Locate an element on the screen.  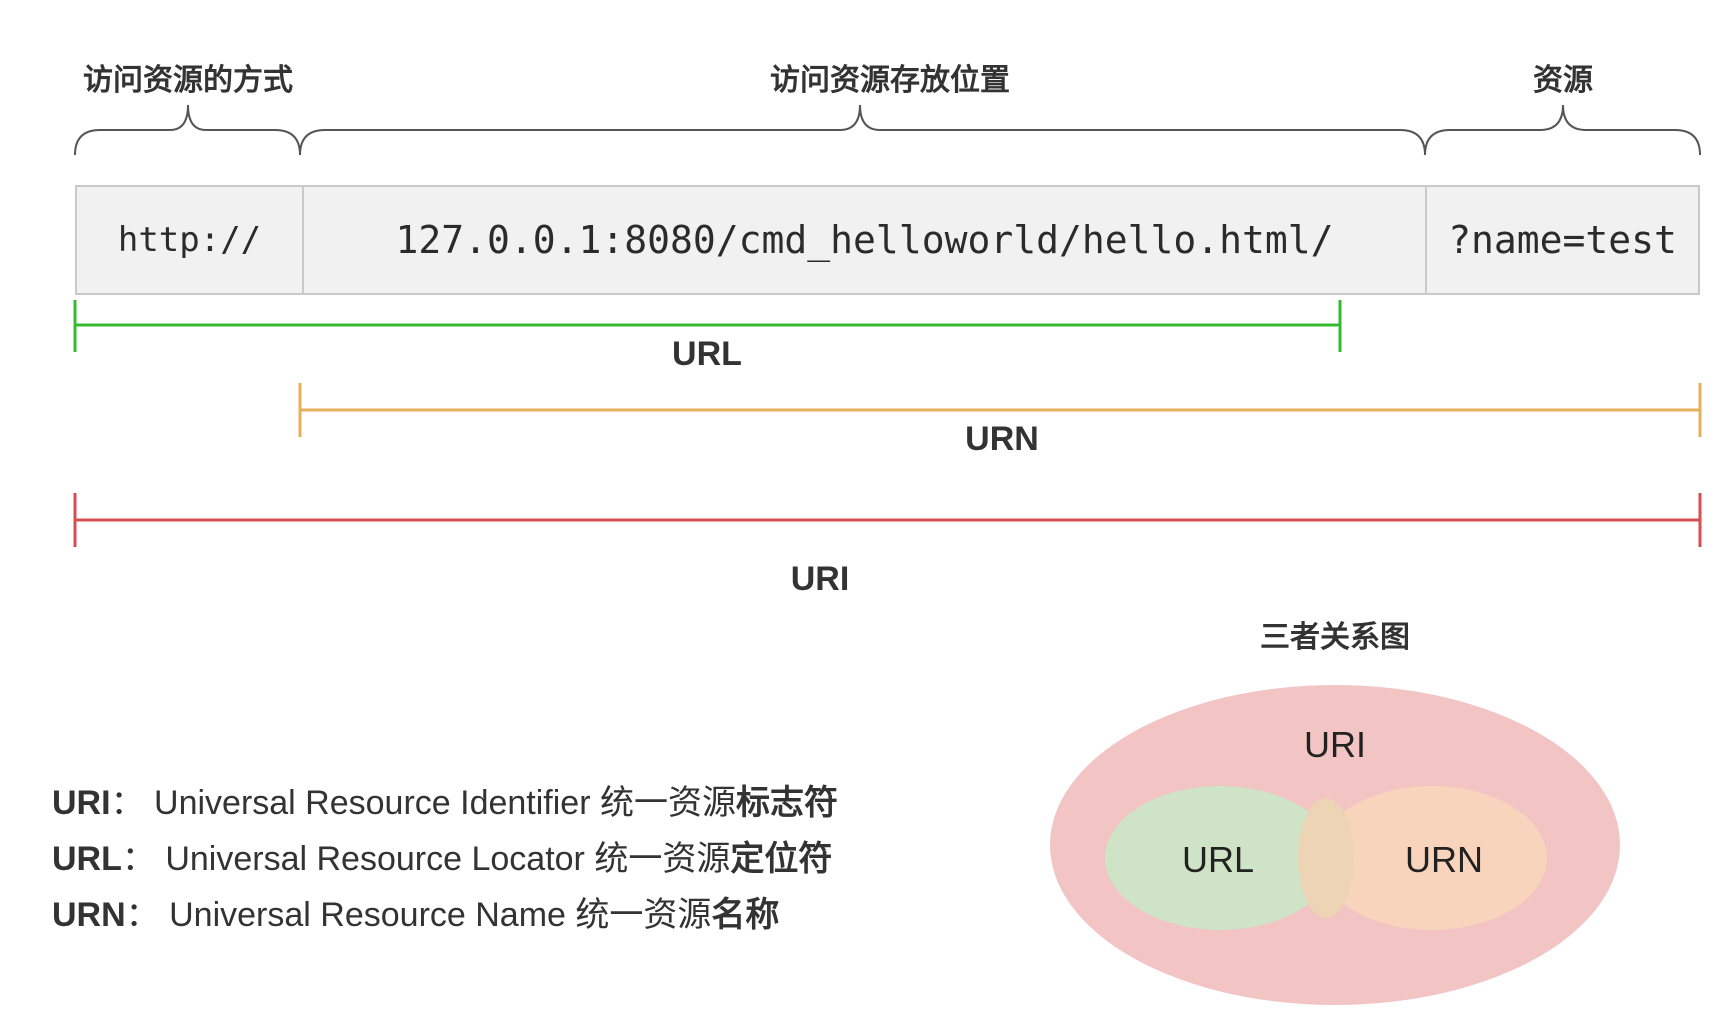
url-scheme: http:// is located at coordinates (189, 240).